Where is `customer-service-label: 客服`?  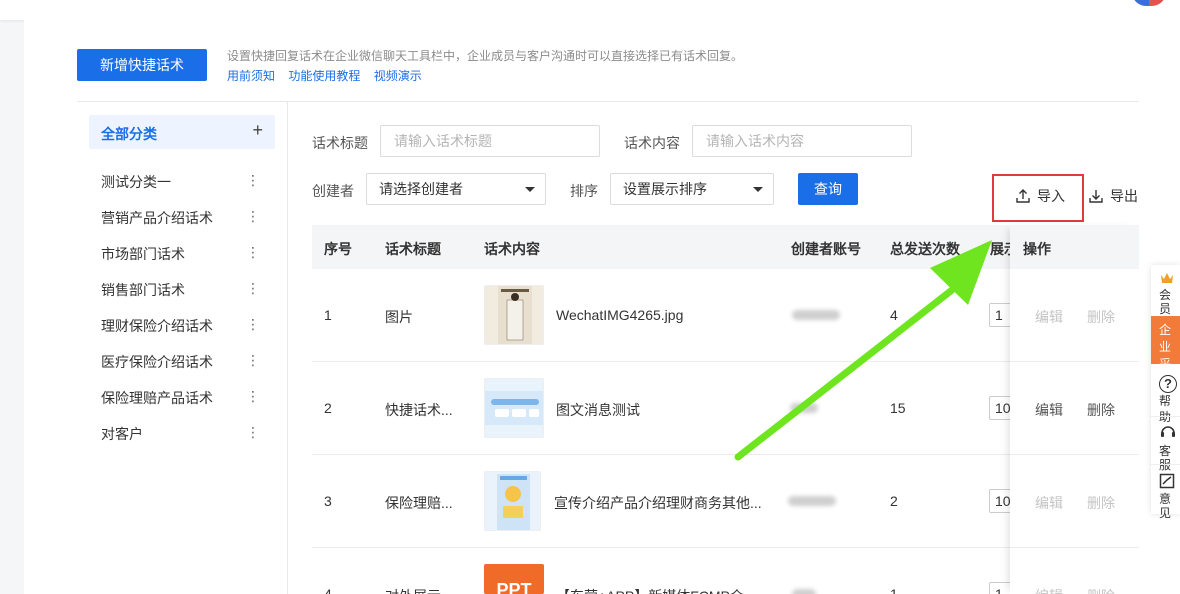 customer-service-label: 客服 is located at coordinates (1165, 458).